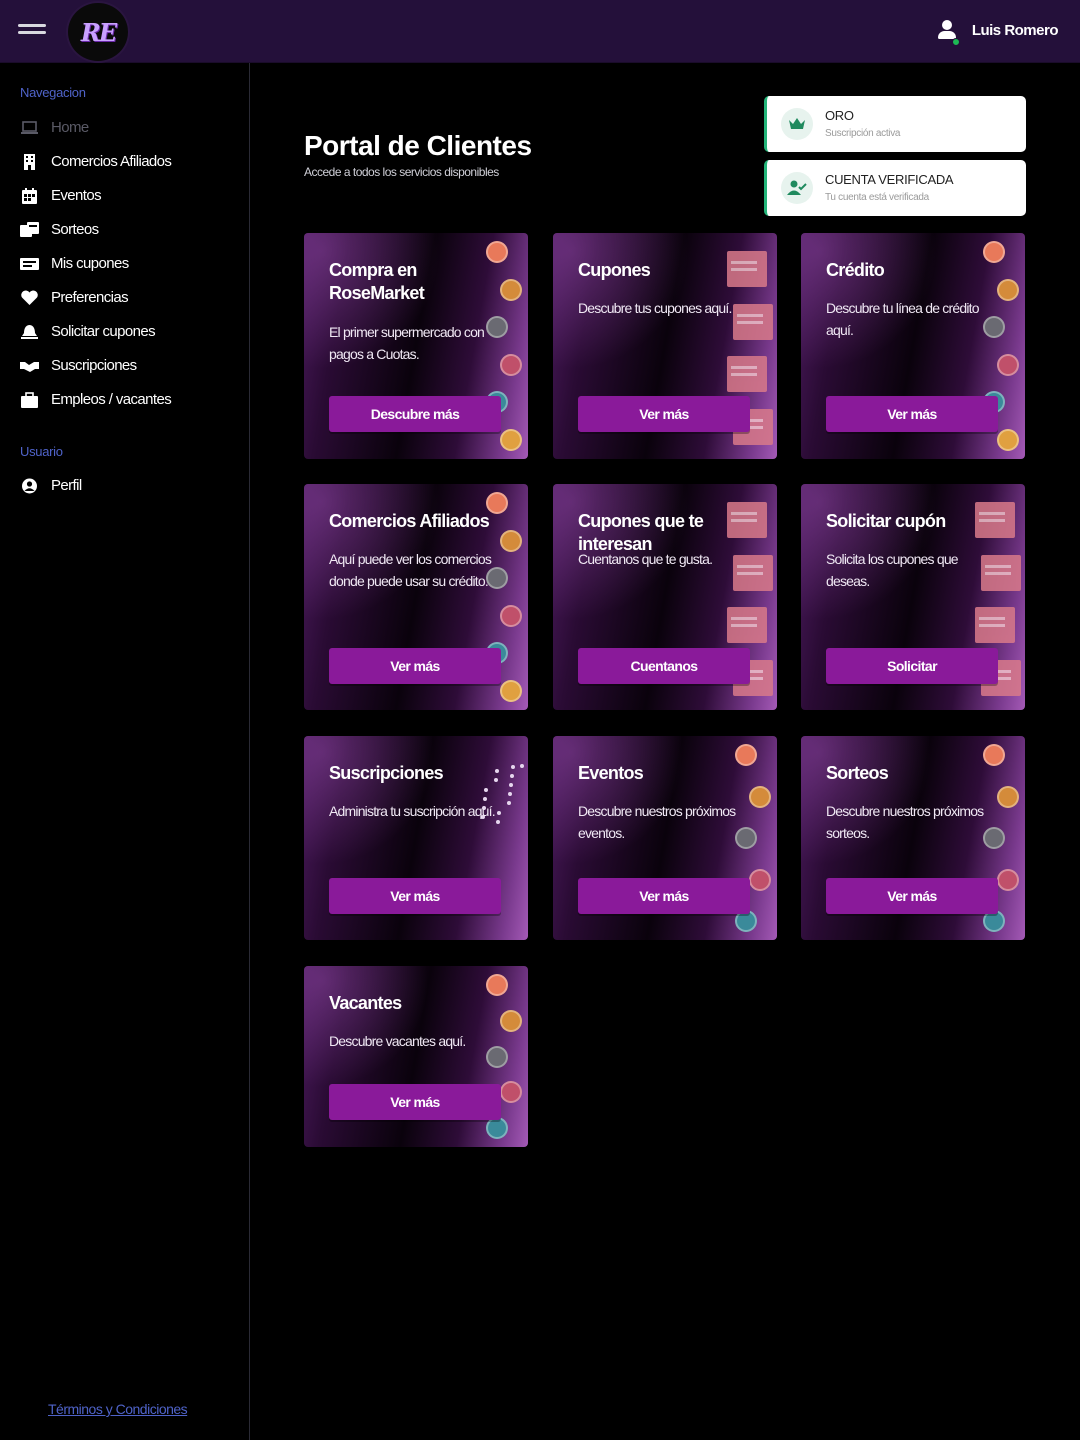 The image size is (1080, 1440). Describe the element at coordinates (855, 270) in the screenshot. I see `card-title: Crédito` at that location.